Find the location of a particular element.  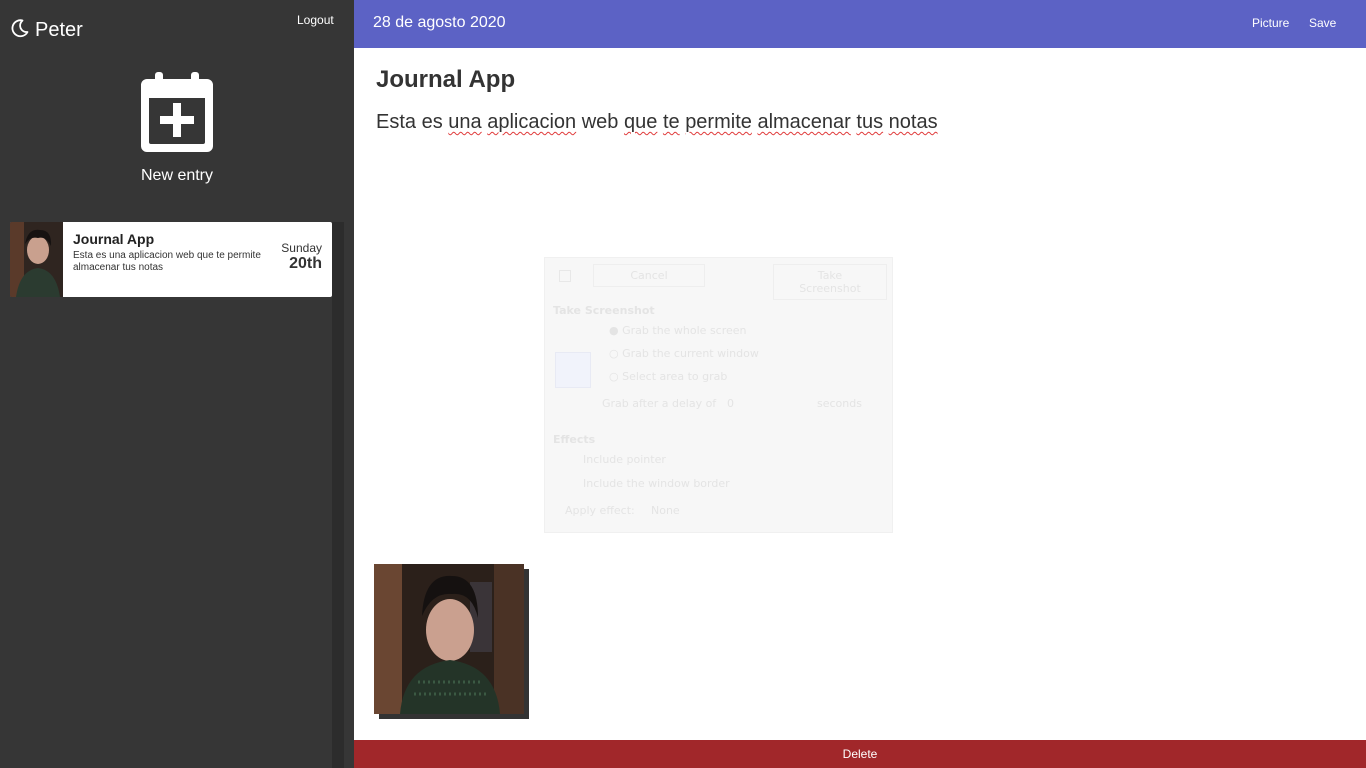

ghost-pointer: Include pointer is located at coordinates (624, 459).